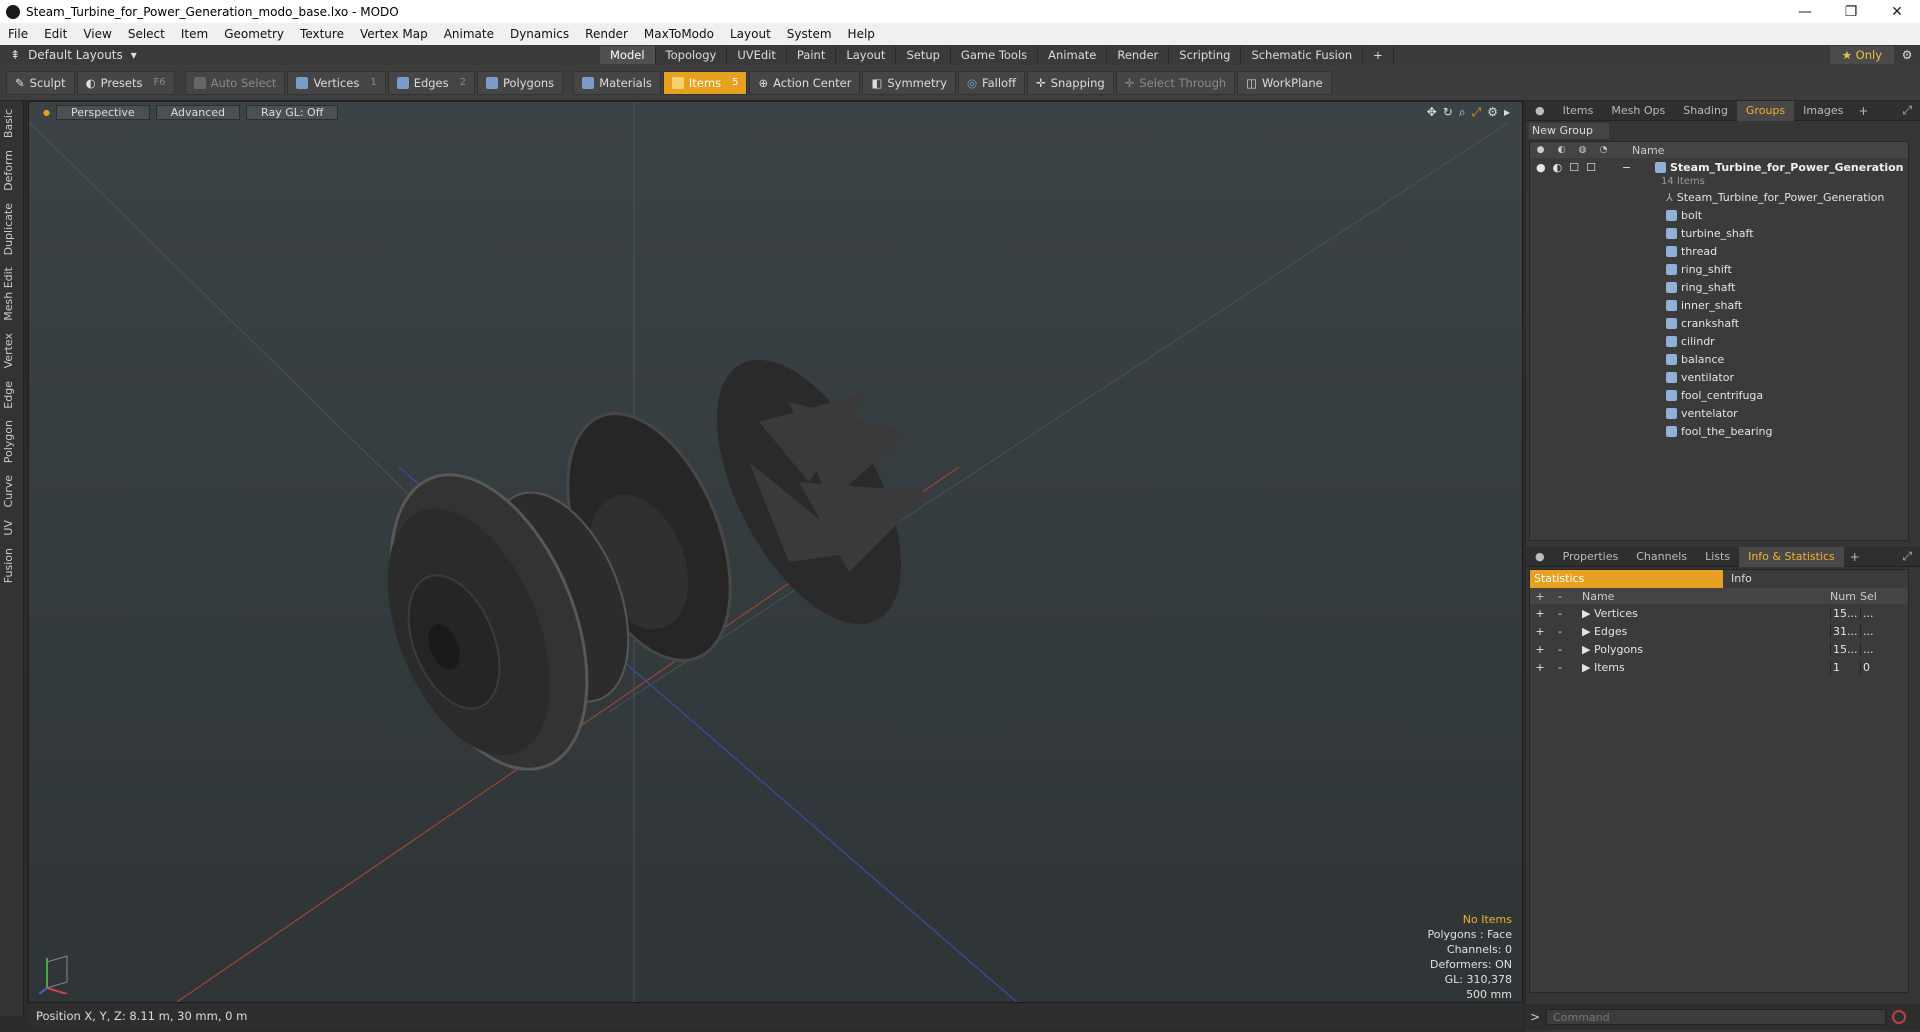 The image size is (1920, 1032). I want to click on left-tab-duplicate: Duplicate, so click(12, 229).